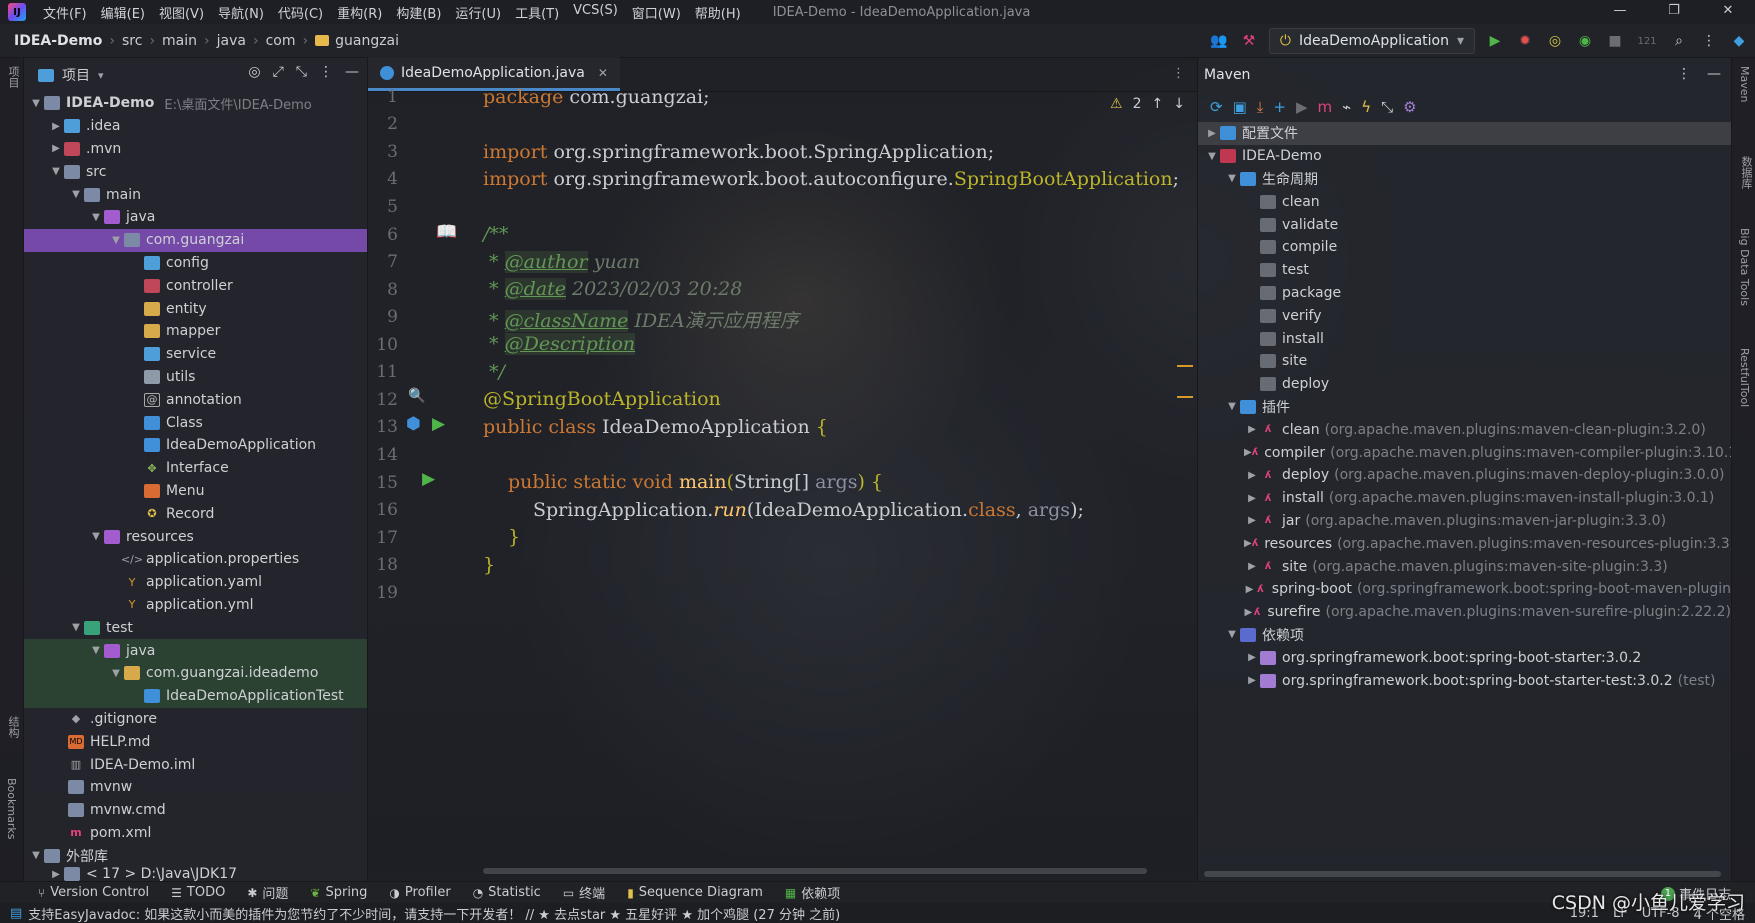 This screenshot has width=1755, height=923. I want to click on more-tabs-icon: ⋮, so click(1178, 73).